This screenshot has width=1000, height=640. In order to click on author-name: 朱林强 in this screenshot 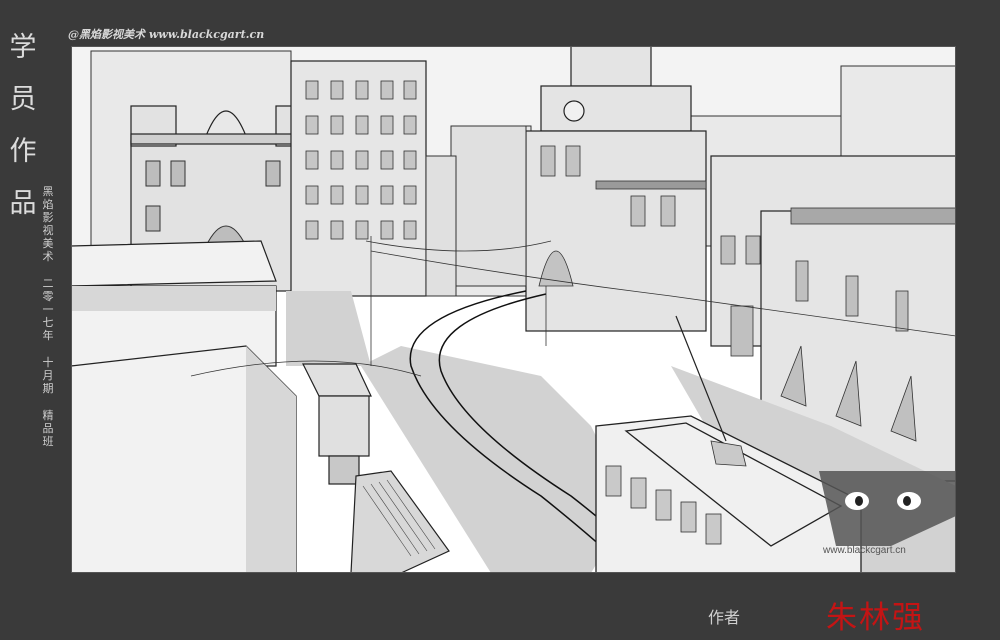, I will do `click(875, 618)`.